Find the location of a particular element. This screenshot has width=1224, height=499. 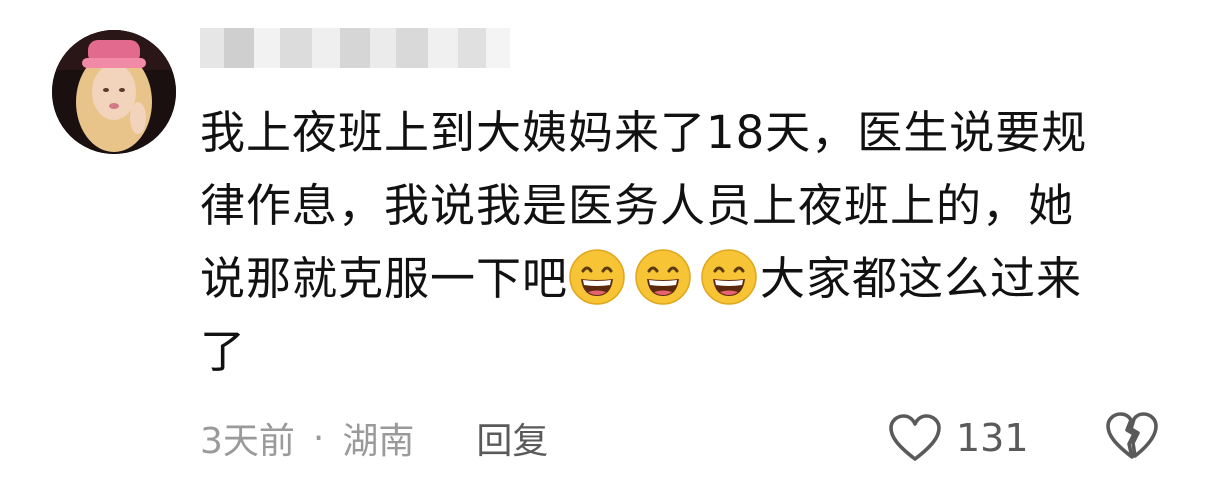

dislike-button is located at coordinates (1132, 438).